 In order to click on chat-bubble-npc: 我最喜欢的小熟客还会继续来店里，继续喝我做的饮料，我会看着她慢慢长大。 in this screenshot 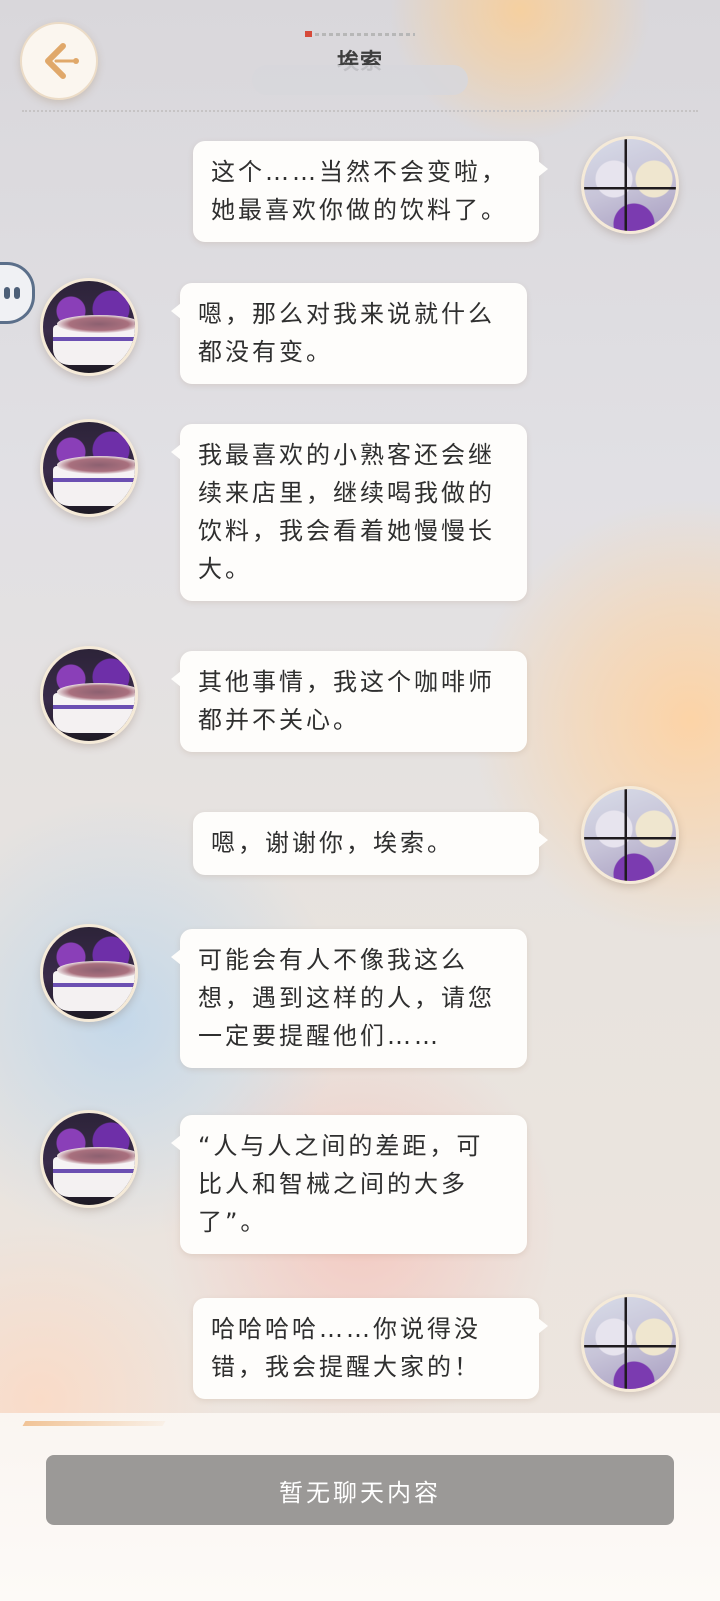, I will do `click(349, 512)`.